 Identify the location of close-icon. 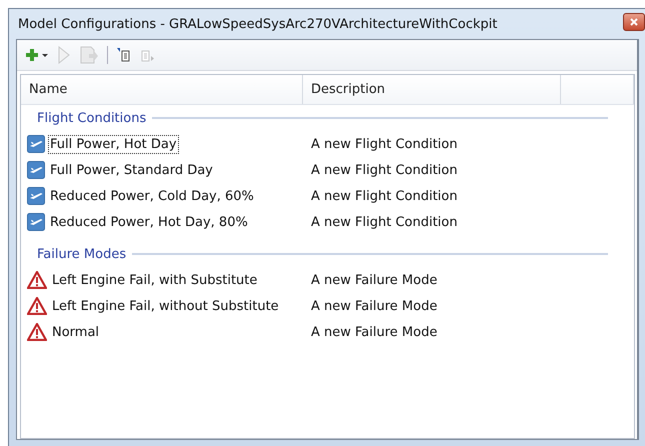
(634, 22).